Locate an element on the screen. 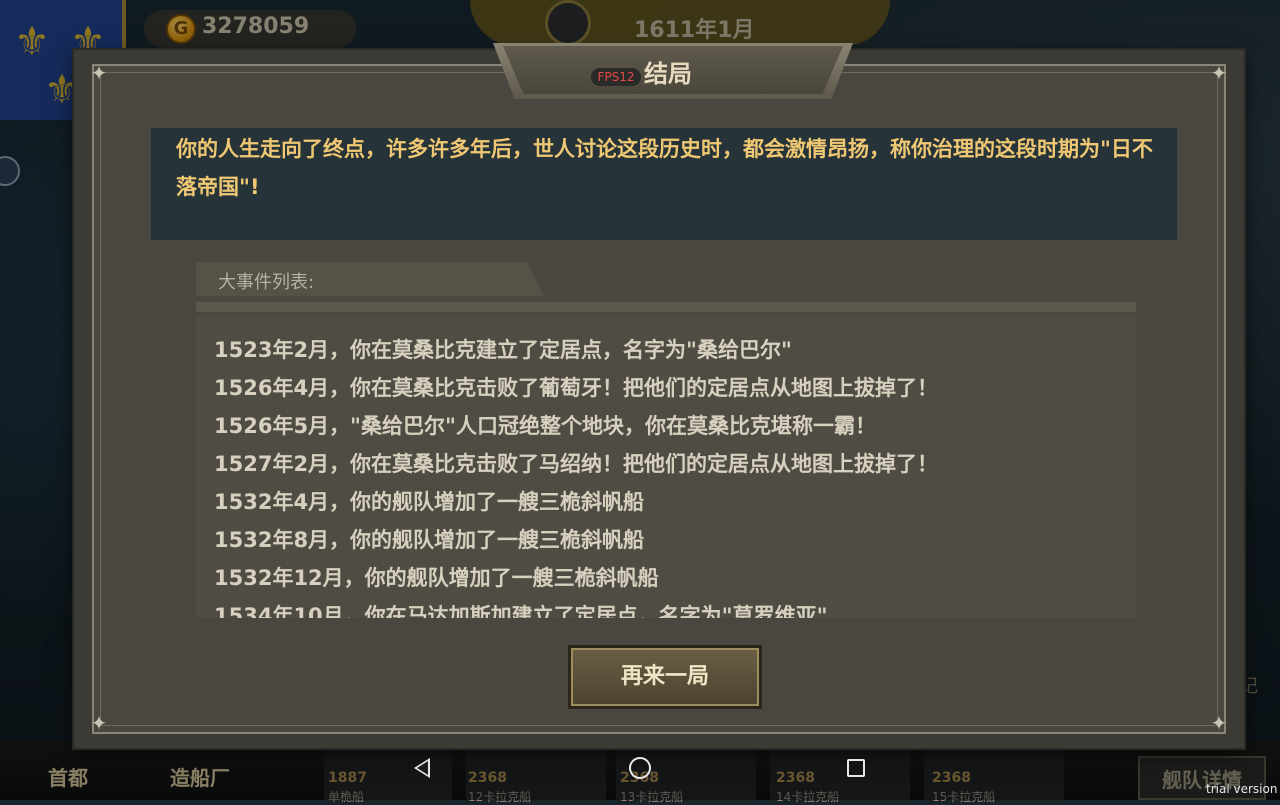  event-item: 1526年5月，"桑给巴尔"人口冠绝整个地块，你在莫桑比克堪称一霸！ is located at coordinates (545, 426).